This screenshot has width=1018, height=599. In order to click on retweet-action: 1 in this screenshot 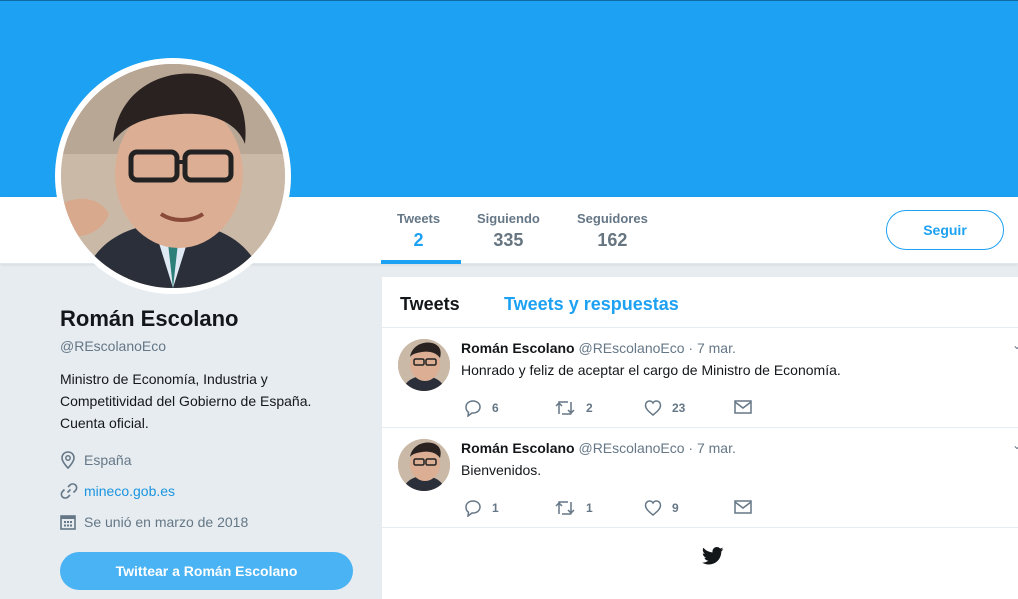, I will do `click(573, 508)`.